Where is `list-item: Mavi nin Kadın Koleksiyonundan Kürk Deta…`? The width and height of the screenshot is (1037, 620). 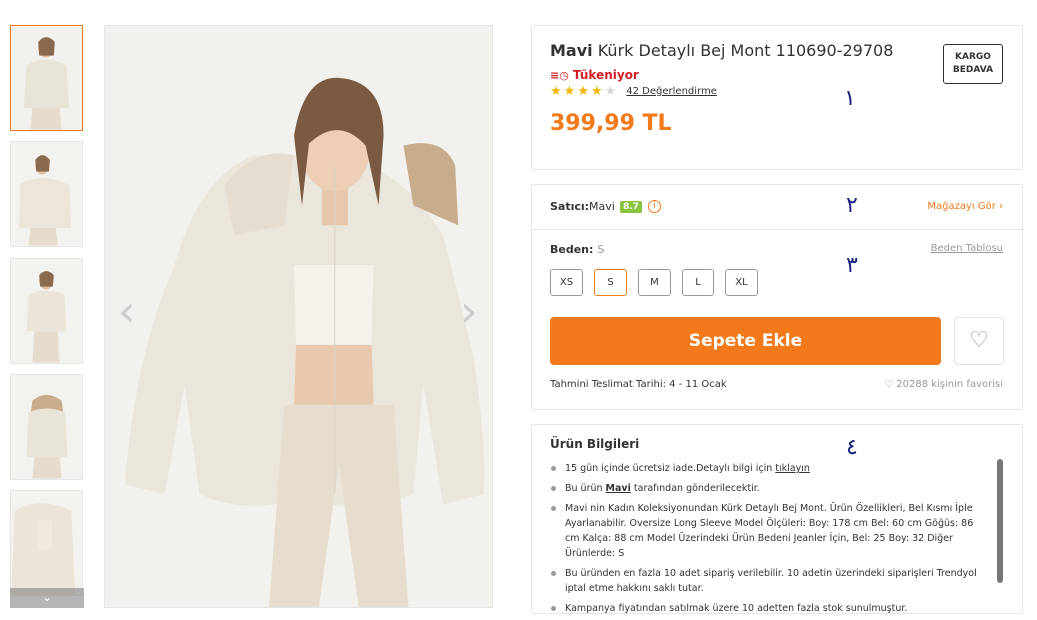
list-item: Mavi nin Kadın Koleksiyonundan Kürk Deta… is located at coordinates (770, 531).